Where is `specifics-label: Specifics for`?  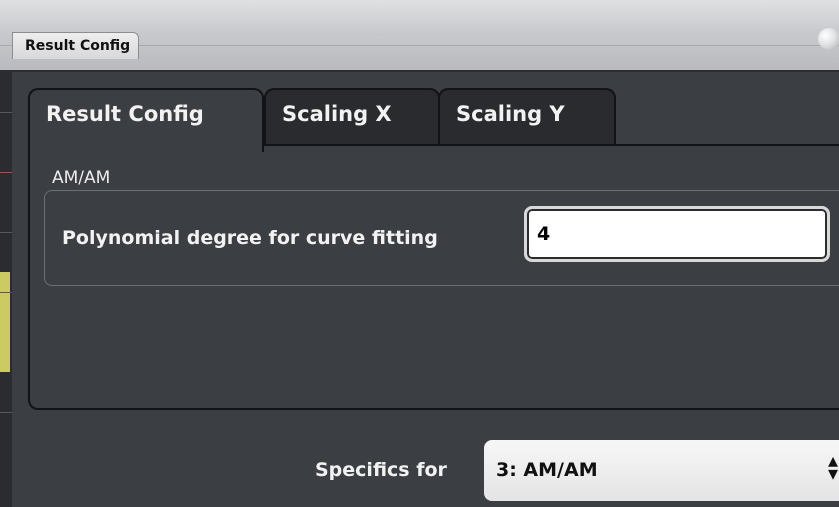
specifics-label: Specifics for is located at coordinates (381, 470).